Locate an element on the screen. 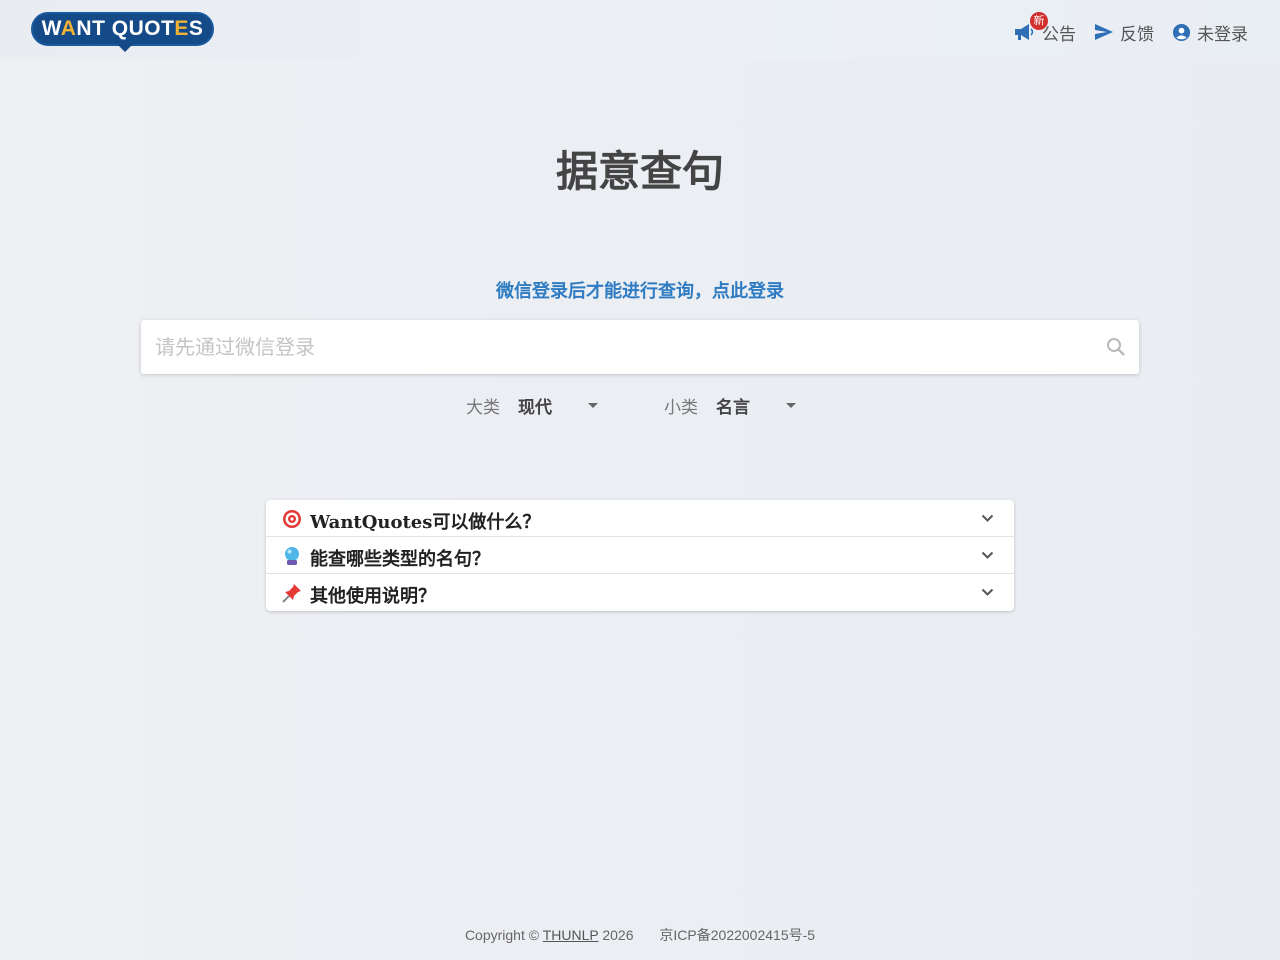 The height and width of the screenshot is (960, 1280). search-icon is located at coordinates (1116, 347).